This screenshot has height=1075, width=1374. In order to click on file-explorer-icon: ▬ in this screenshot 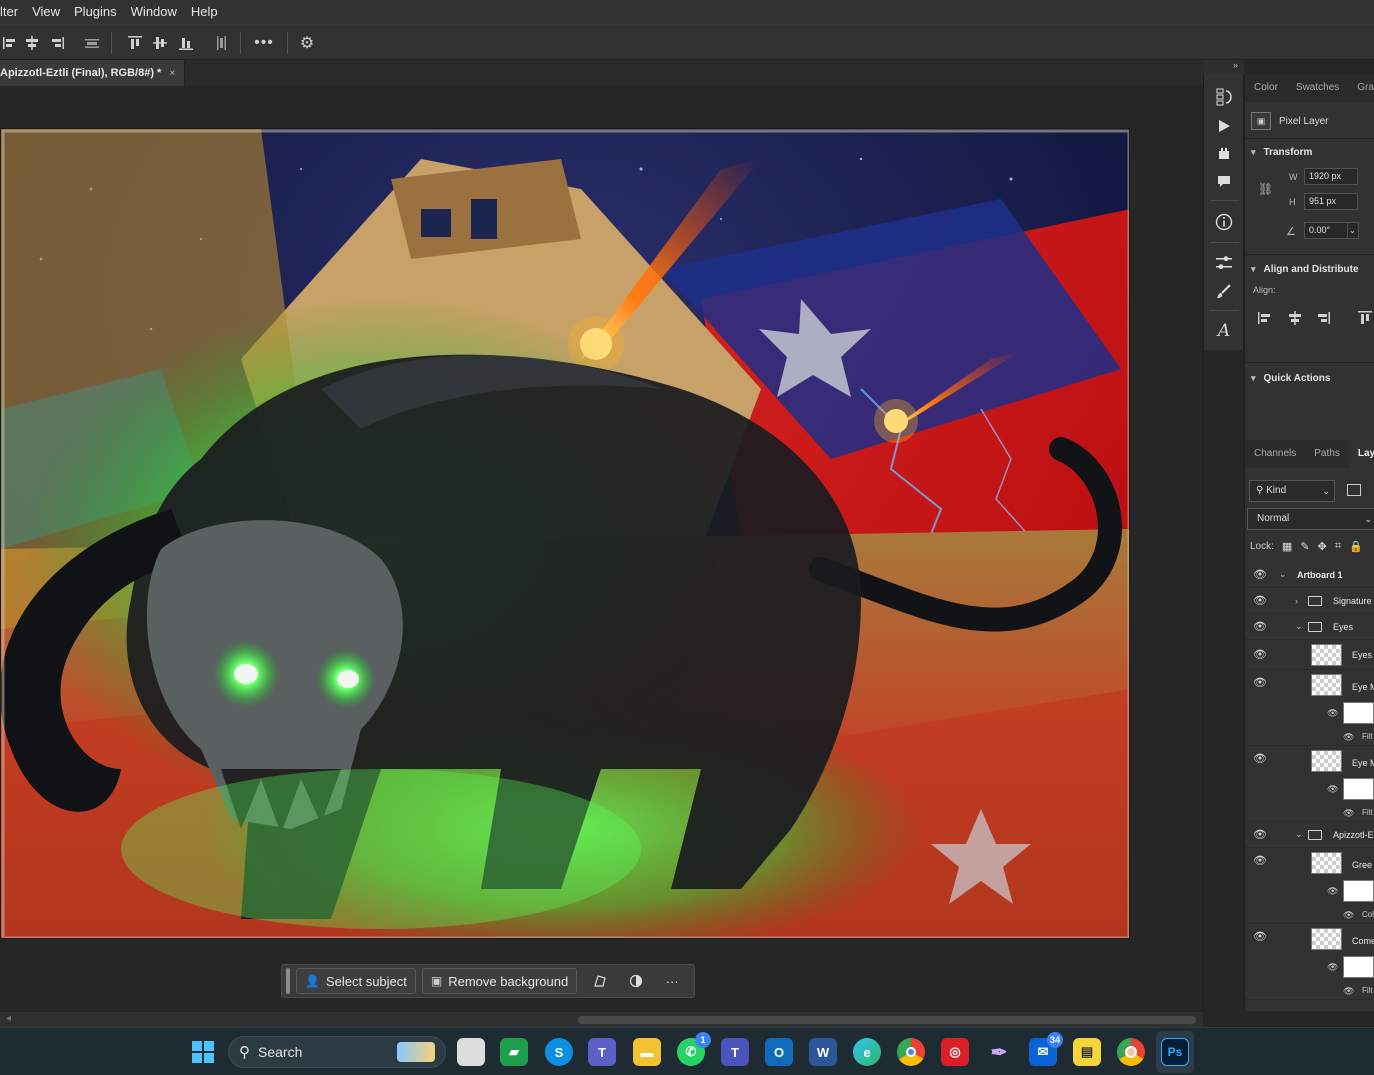, I will do `click(647, 1052)`.